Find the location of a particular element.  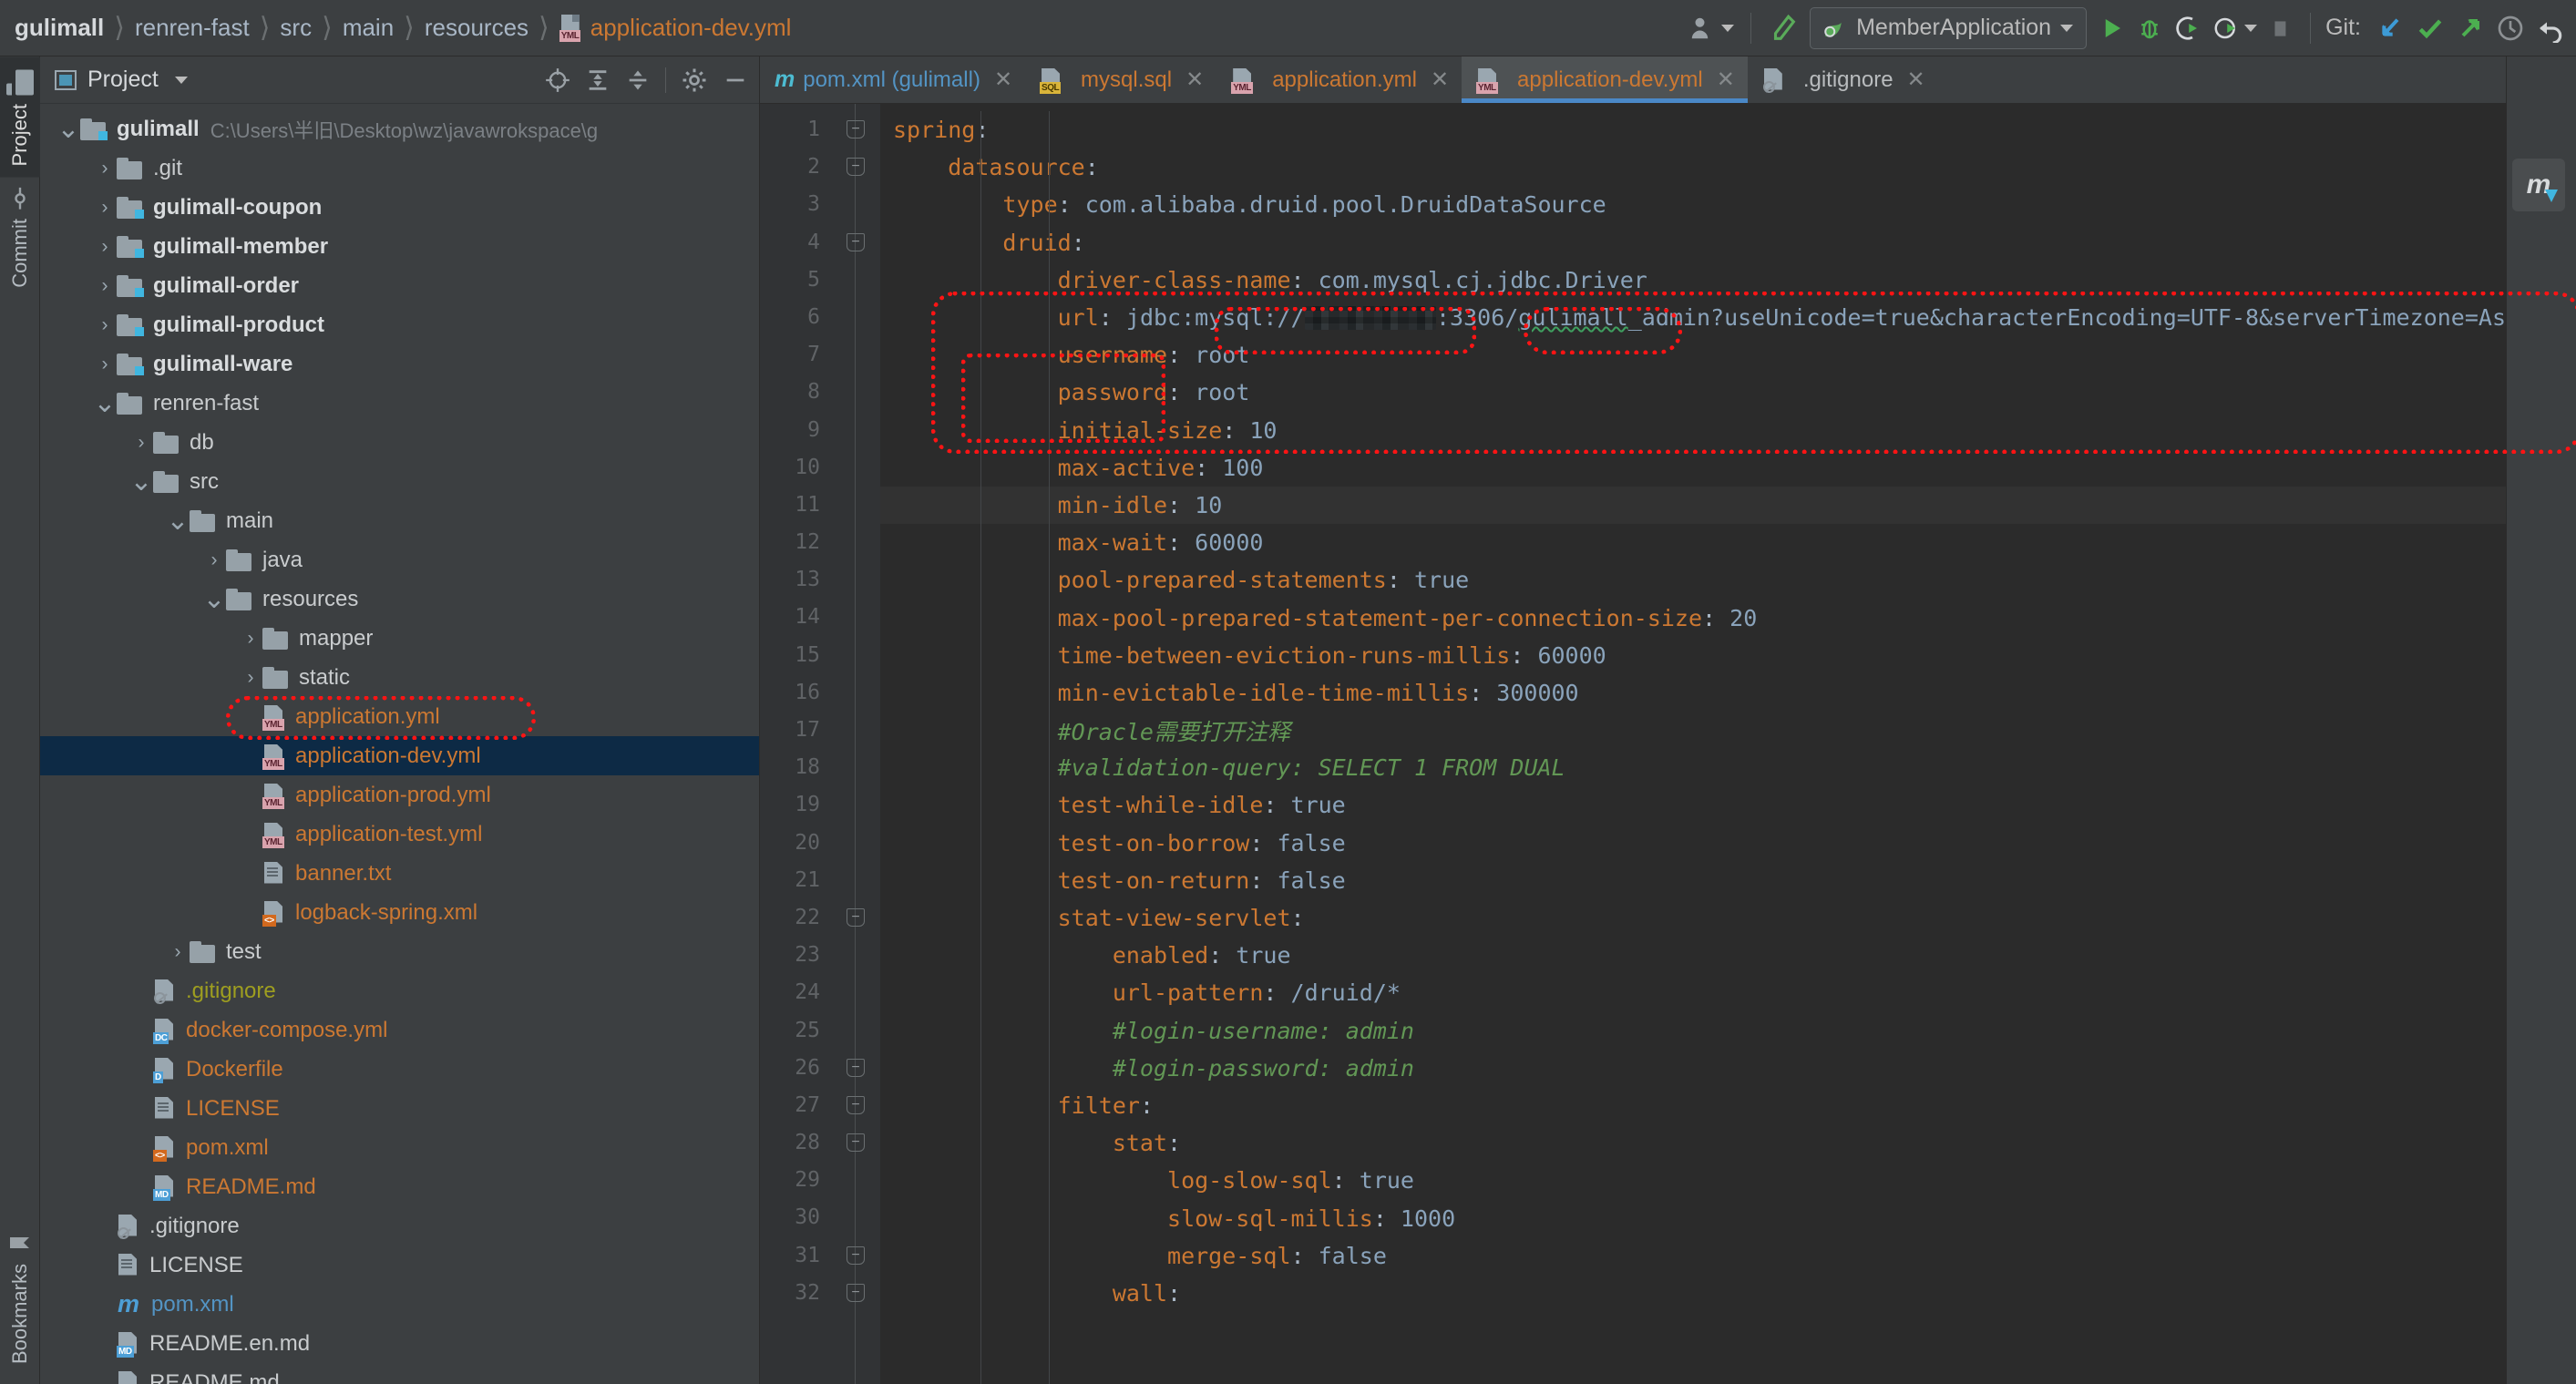

tree-node-license: LICENSE is located at coordinates (400, 1108).